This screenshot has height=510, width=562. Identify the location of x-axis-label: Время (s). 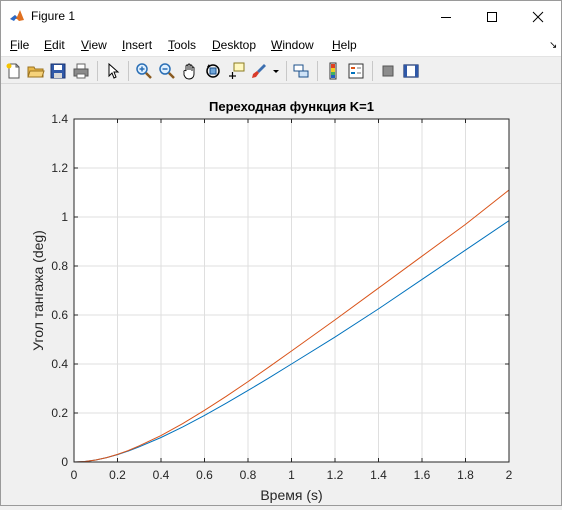
(291, 495).